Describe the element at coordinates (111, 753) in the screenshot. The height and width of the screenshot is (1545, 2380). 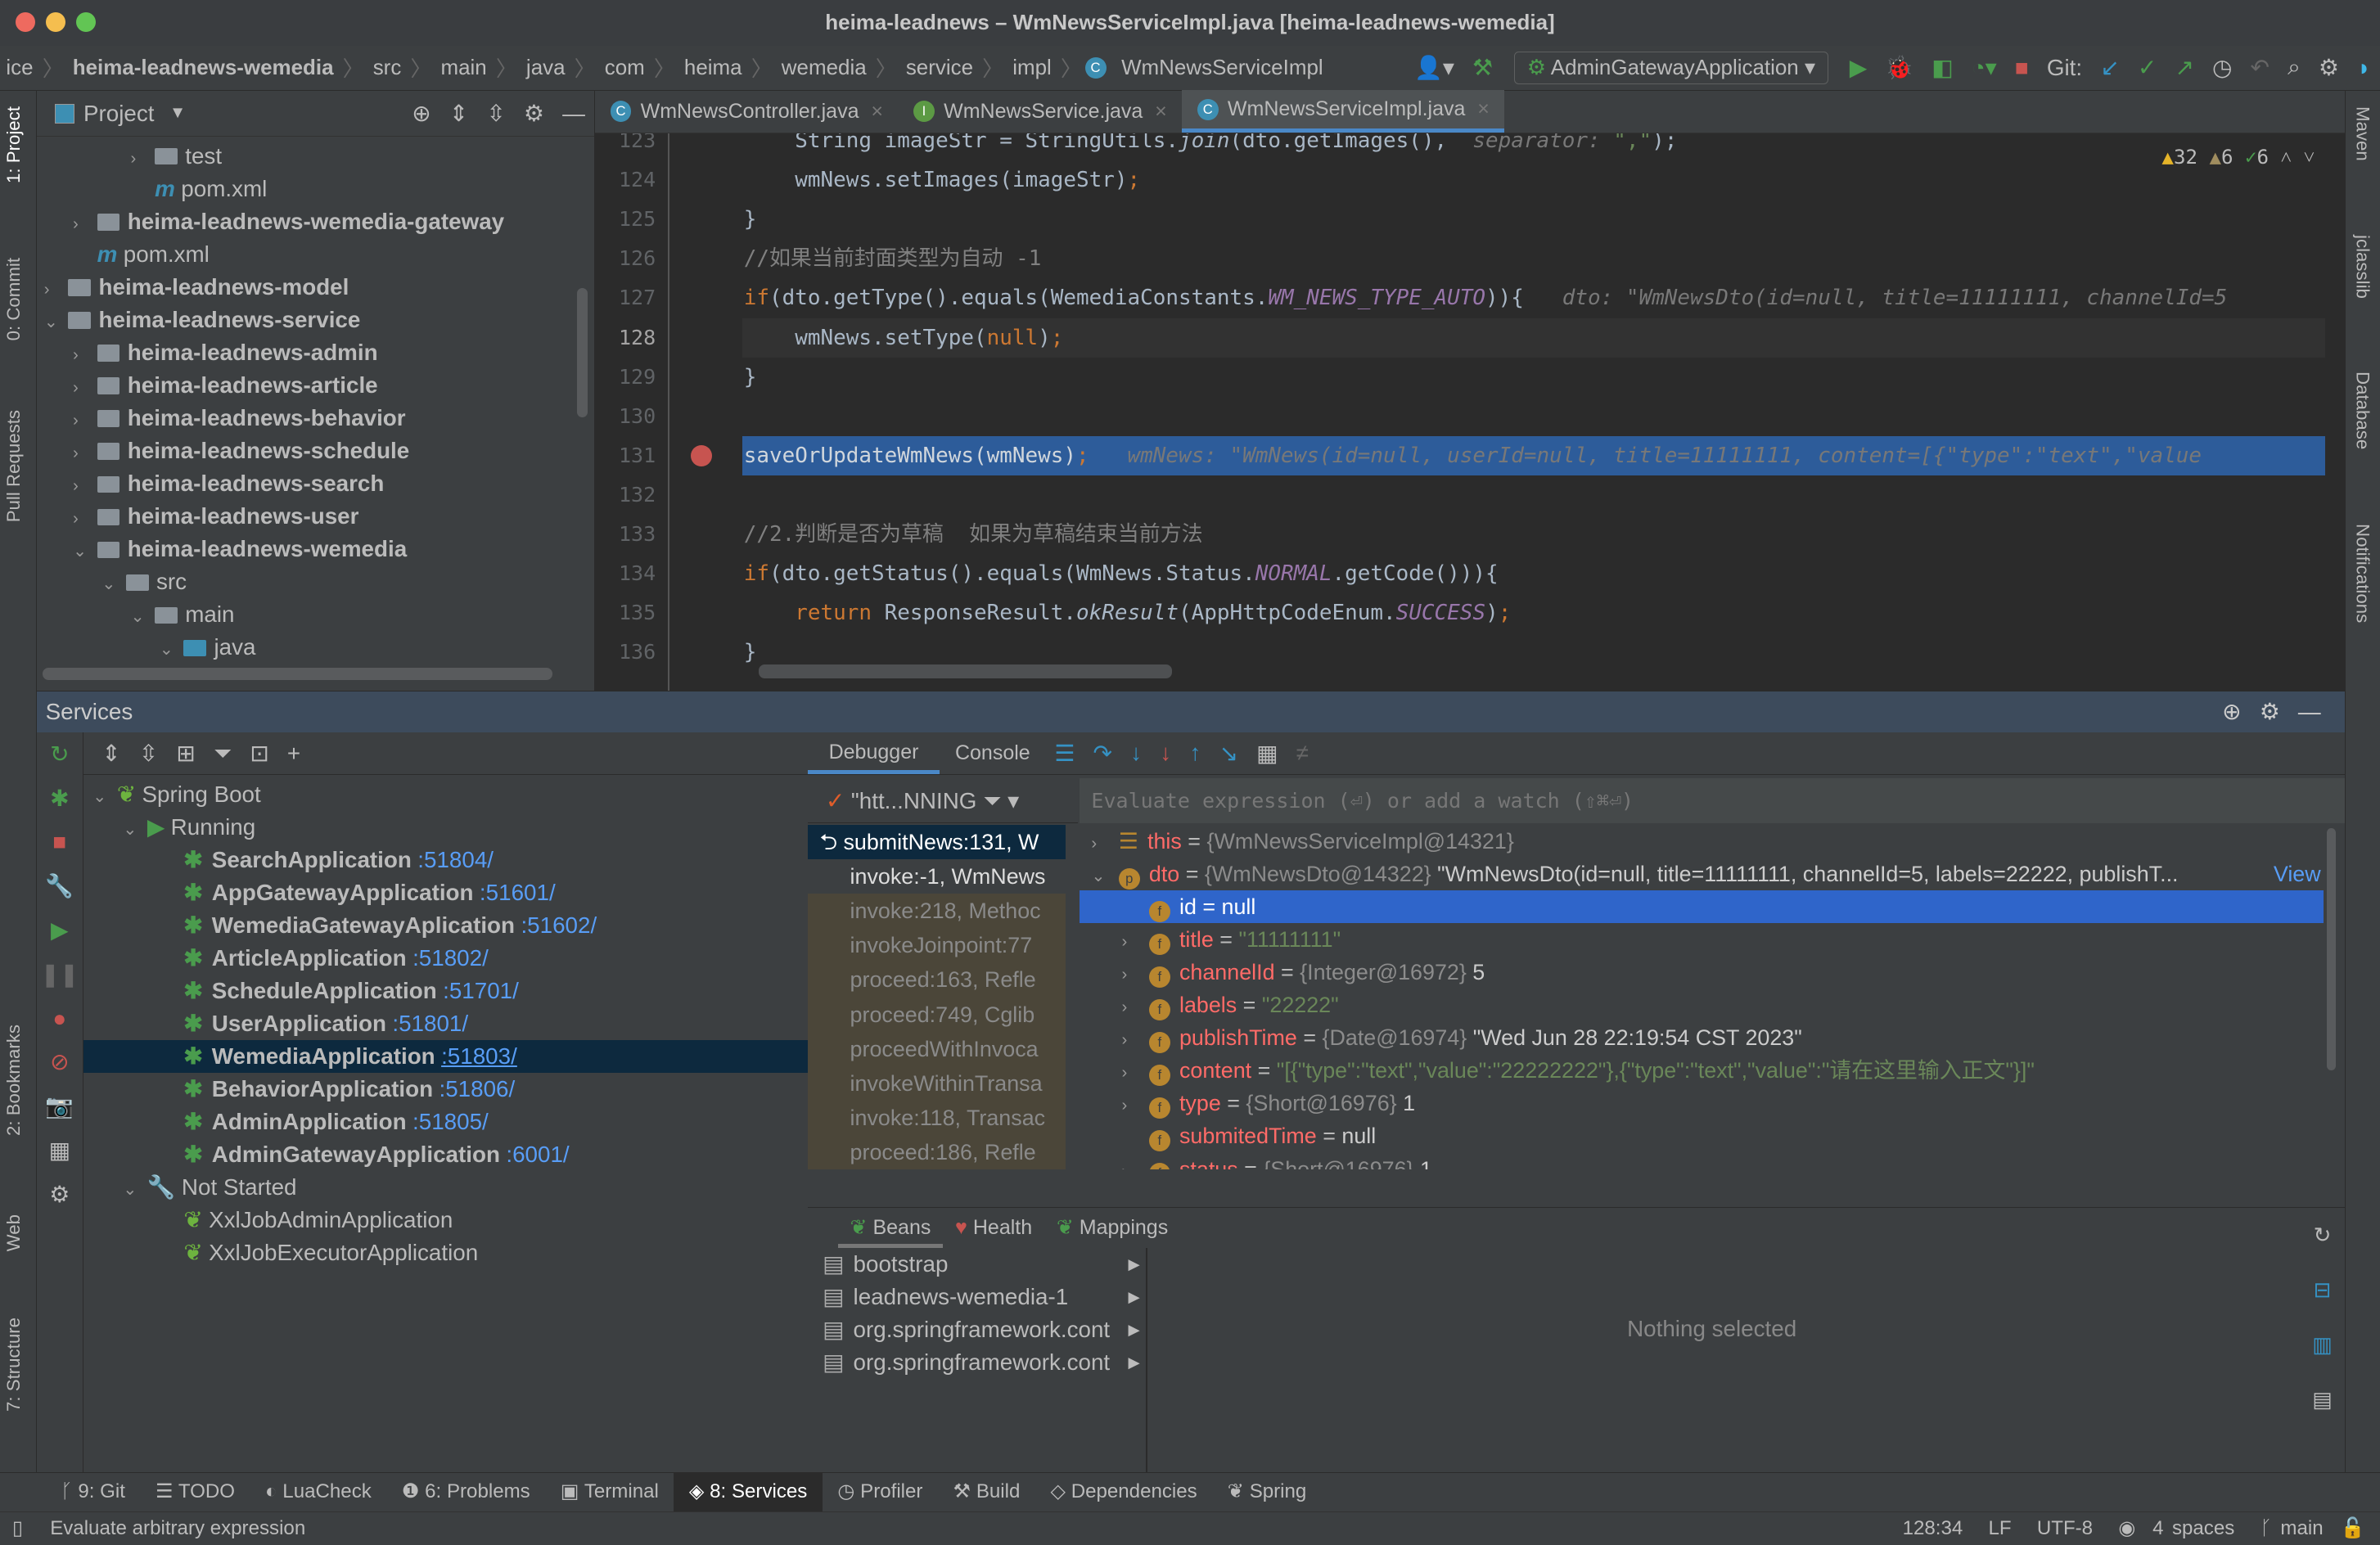
I see `expand-all-icon: ⇕` at that location.